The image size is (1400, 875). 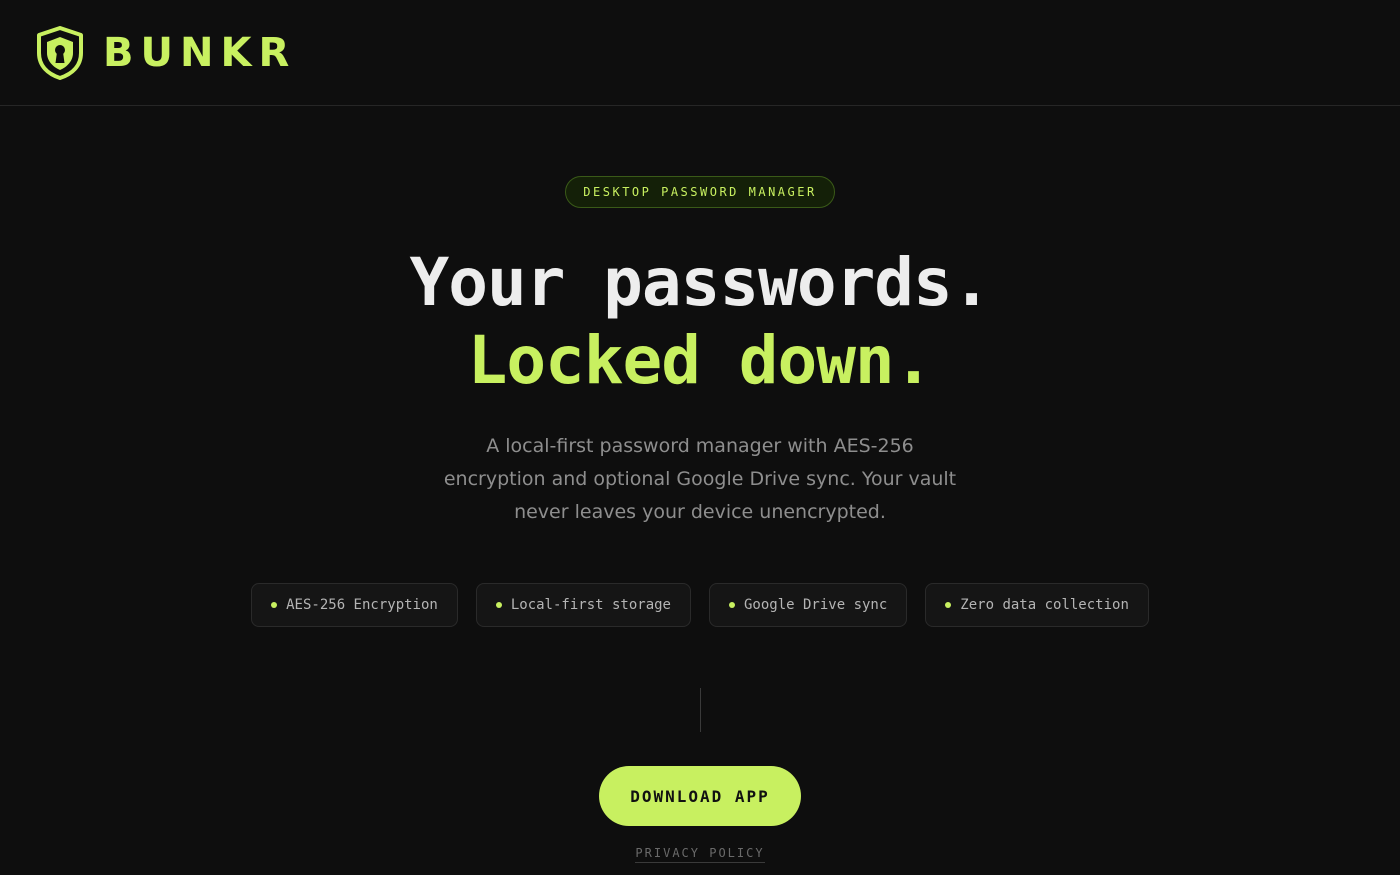 What do you see at coordinates (700, 796) in the screenshot?
I see `download-app-button: DOWNLOAD APP` at bounding box center [700, 796].